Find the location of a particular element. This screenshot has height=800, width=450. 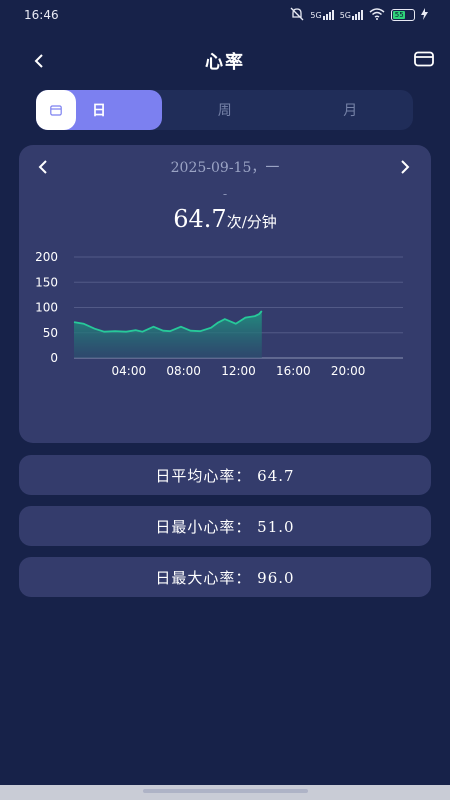

y-tick-label: 200 is located at coordinates (46, 257).